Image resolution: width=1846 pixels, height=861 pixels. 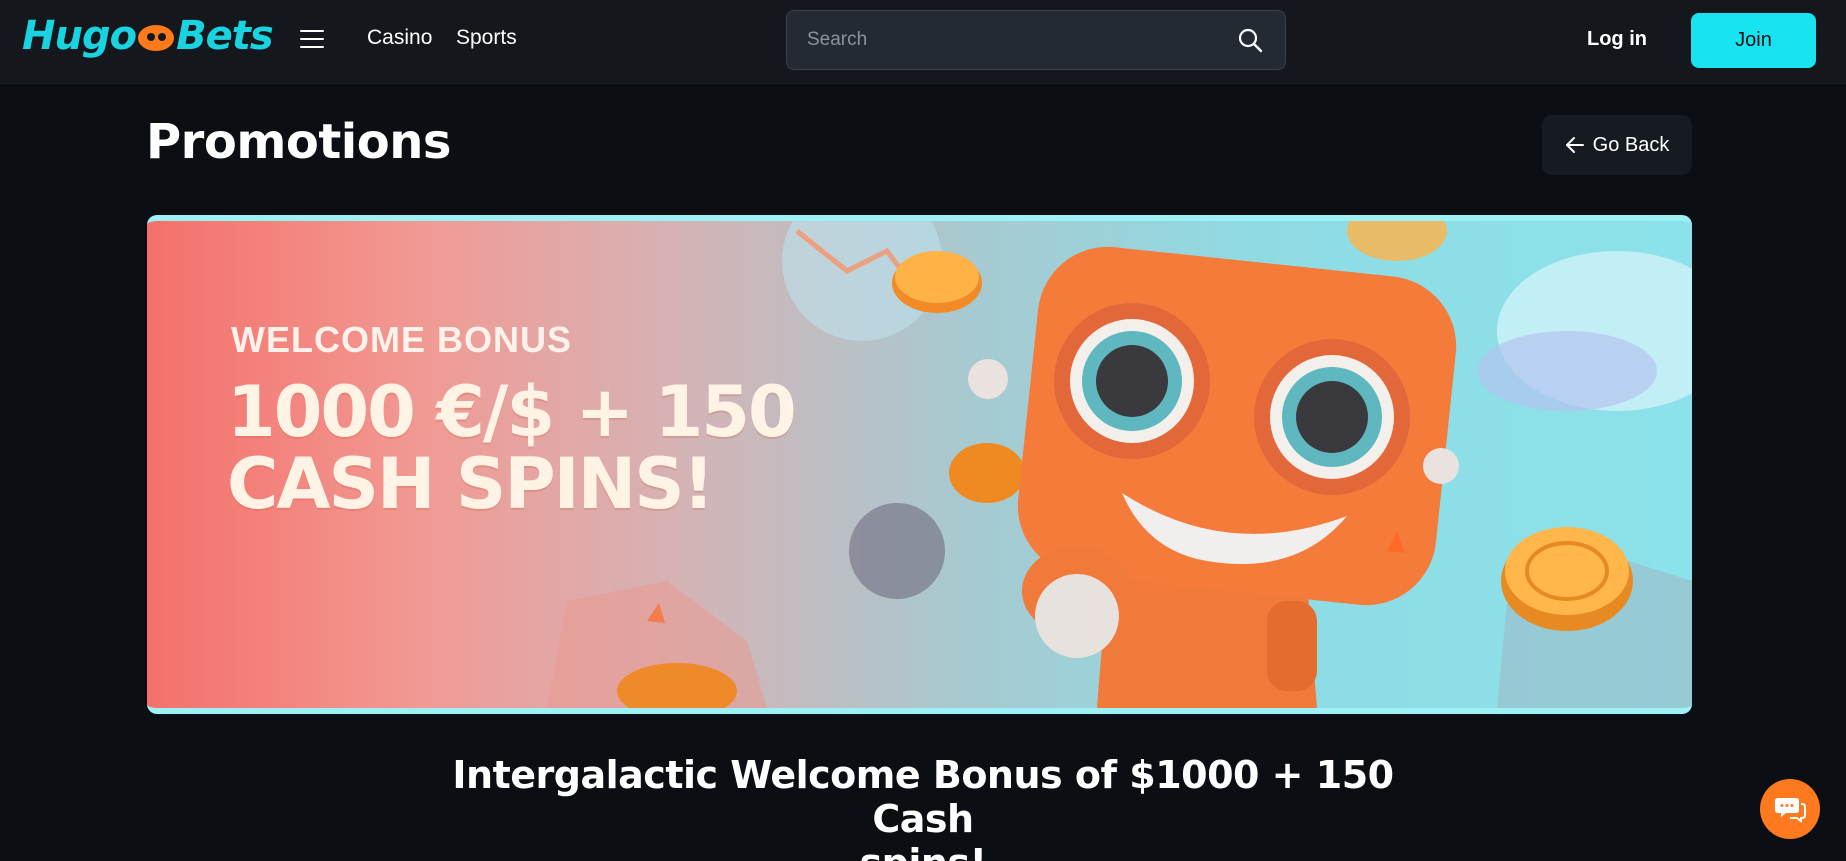 I want to click on chat-button, so click(x=1790, y=809).